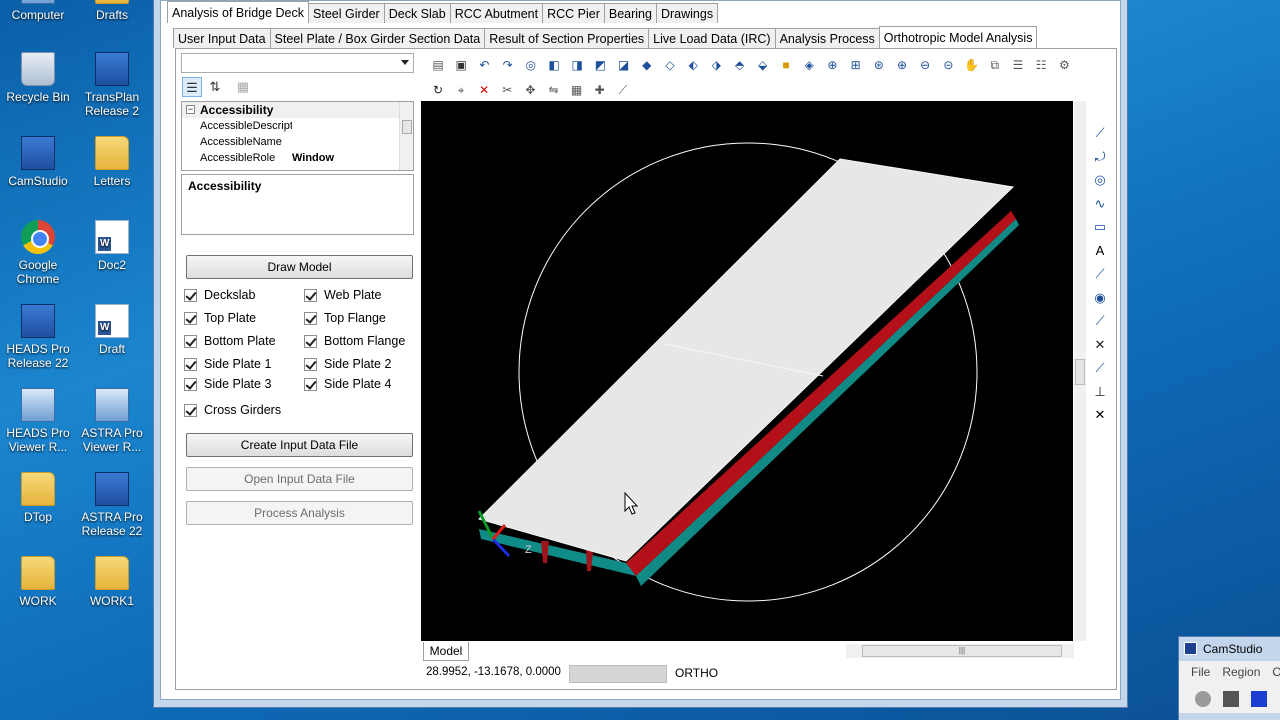 This screenshot has width=1280, height=720. What do you see at coordinates (1203, 699) in the screenshot?
I see `record-icon` at bounding box center [1203, 699].